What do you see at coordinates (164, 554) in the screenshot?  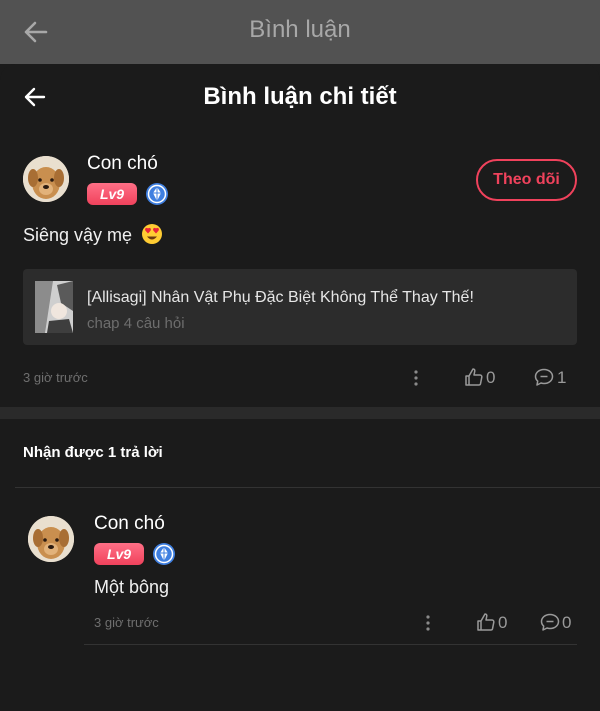 I see `reply-sapphire-tier-icon` at bounding box center [164, 554].